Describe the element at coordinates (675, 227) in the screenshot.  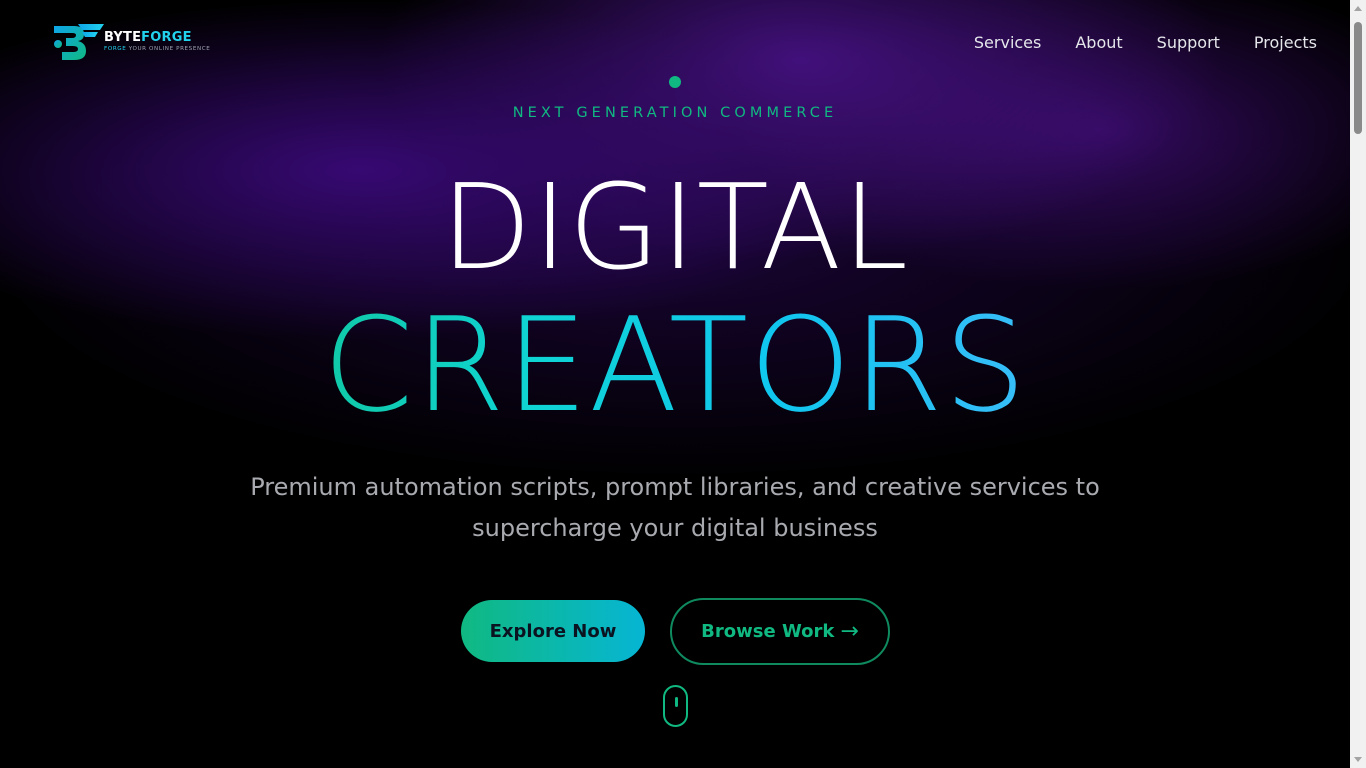
I see `hero-title-line1: DIGITAL` at that location.